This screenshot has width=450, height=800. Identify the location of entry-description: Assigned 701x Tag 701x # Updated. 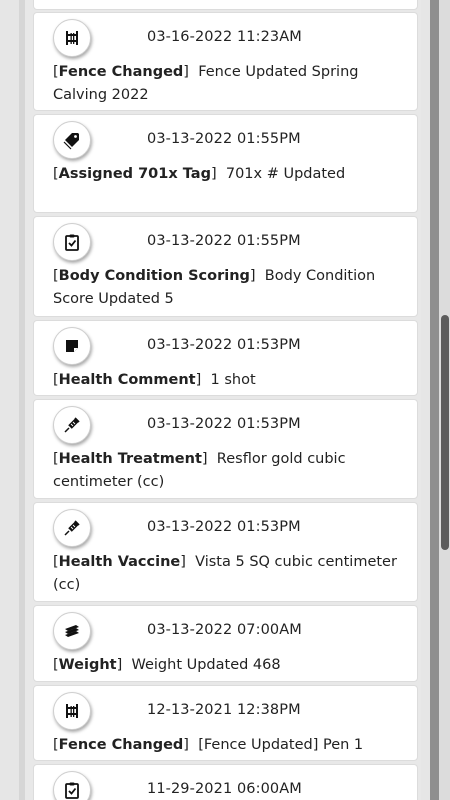
(225, 174).